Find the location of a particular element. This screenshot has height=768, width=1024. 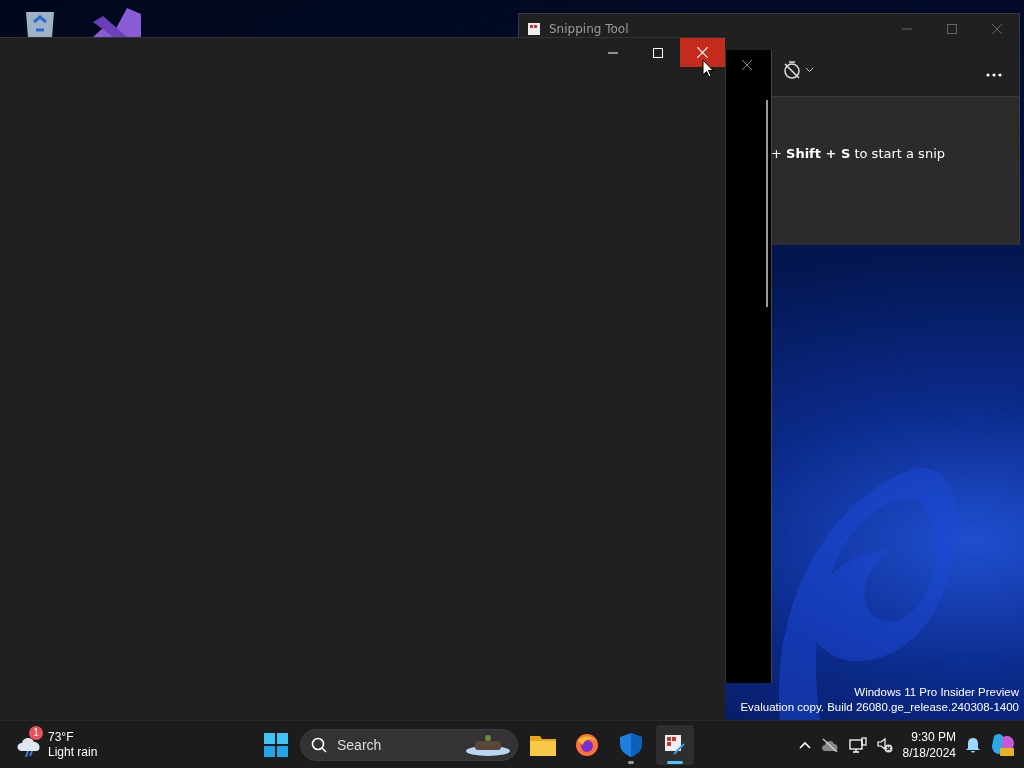

taskbar-app-button is located at coordinates (675, 744).